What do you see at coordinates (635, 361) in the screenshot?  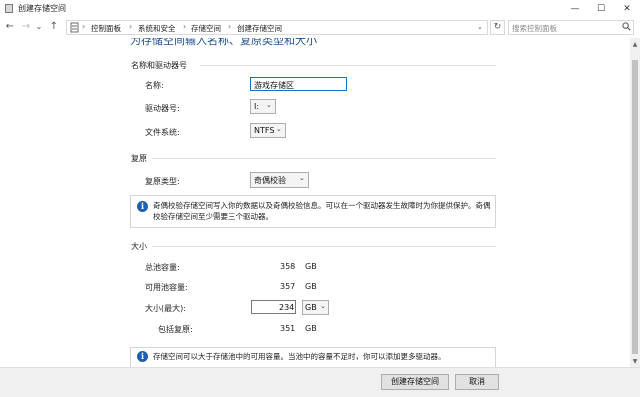 I see `scroll-down-icon: ▼` at bounding box center [635, 361].